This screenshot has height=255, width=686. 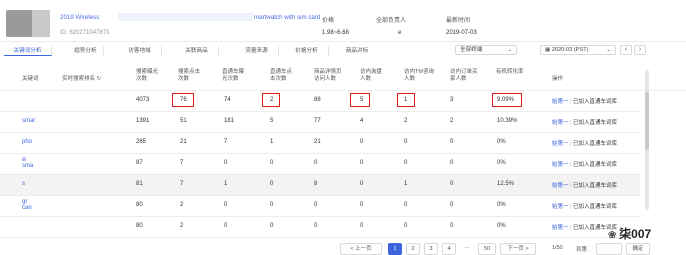 What do you see at coordinates (507, 121) in the screenshot?
I see `order-rate-cell: 10.39%` at bounding box center [507, 121].